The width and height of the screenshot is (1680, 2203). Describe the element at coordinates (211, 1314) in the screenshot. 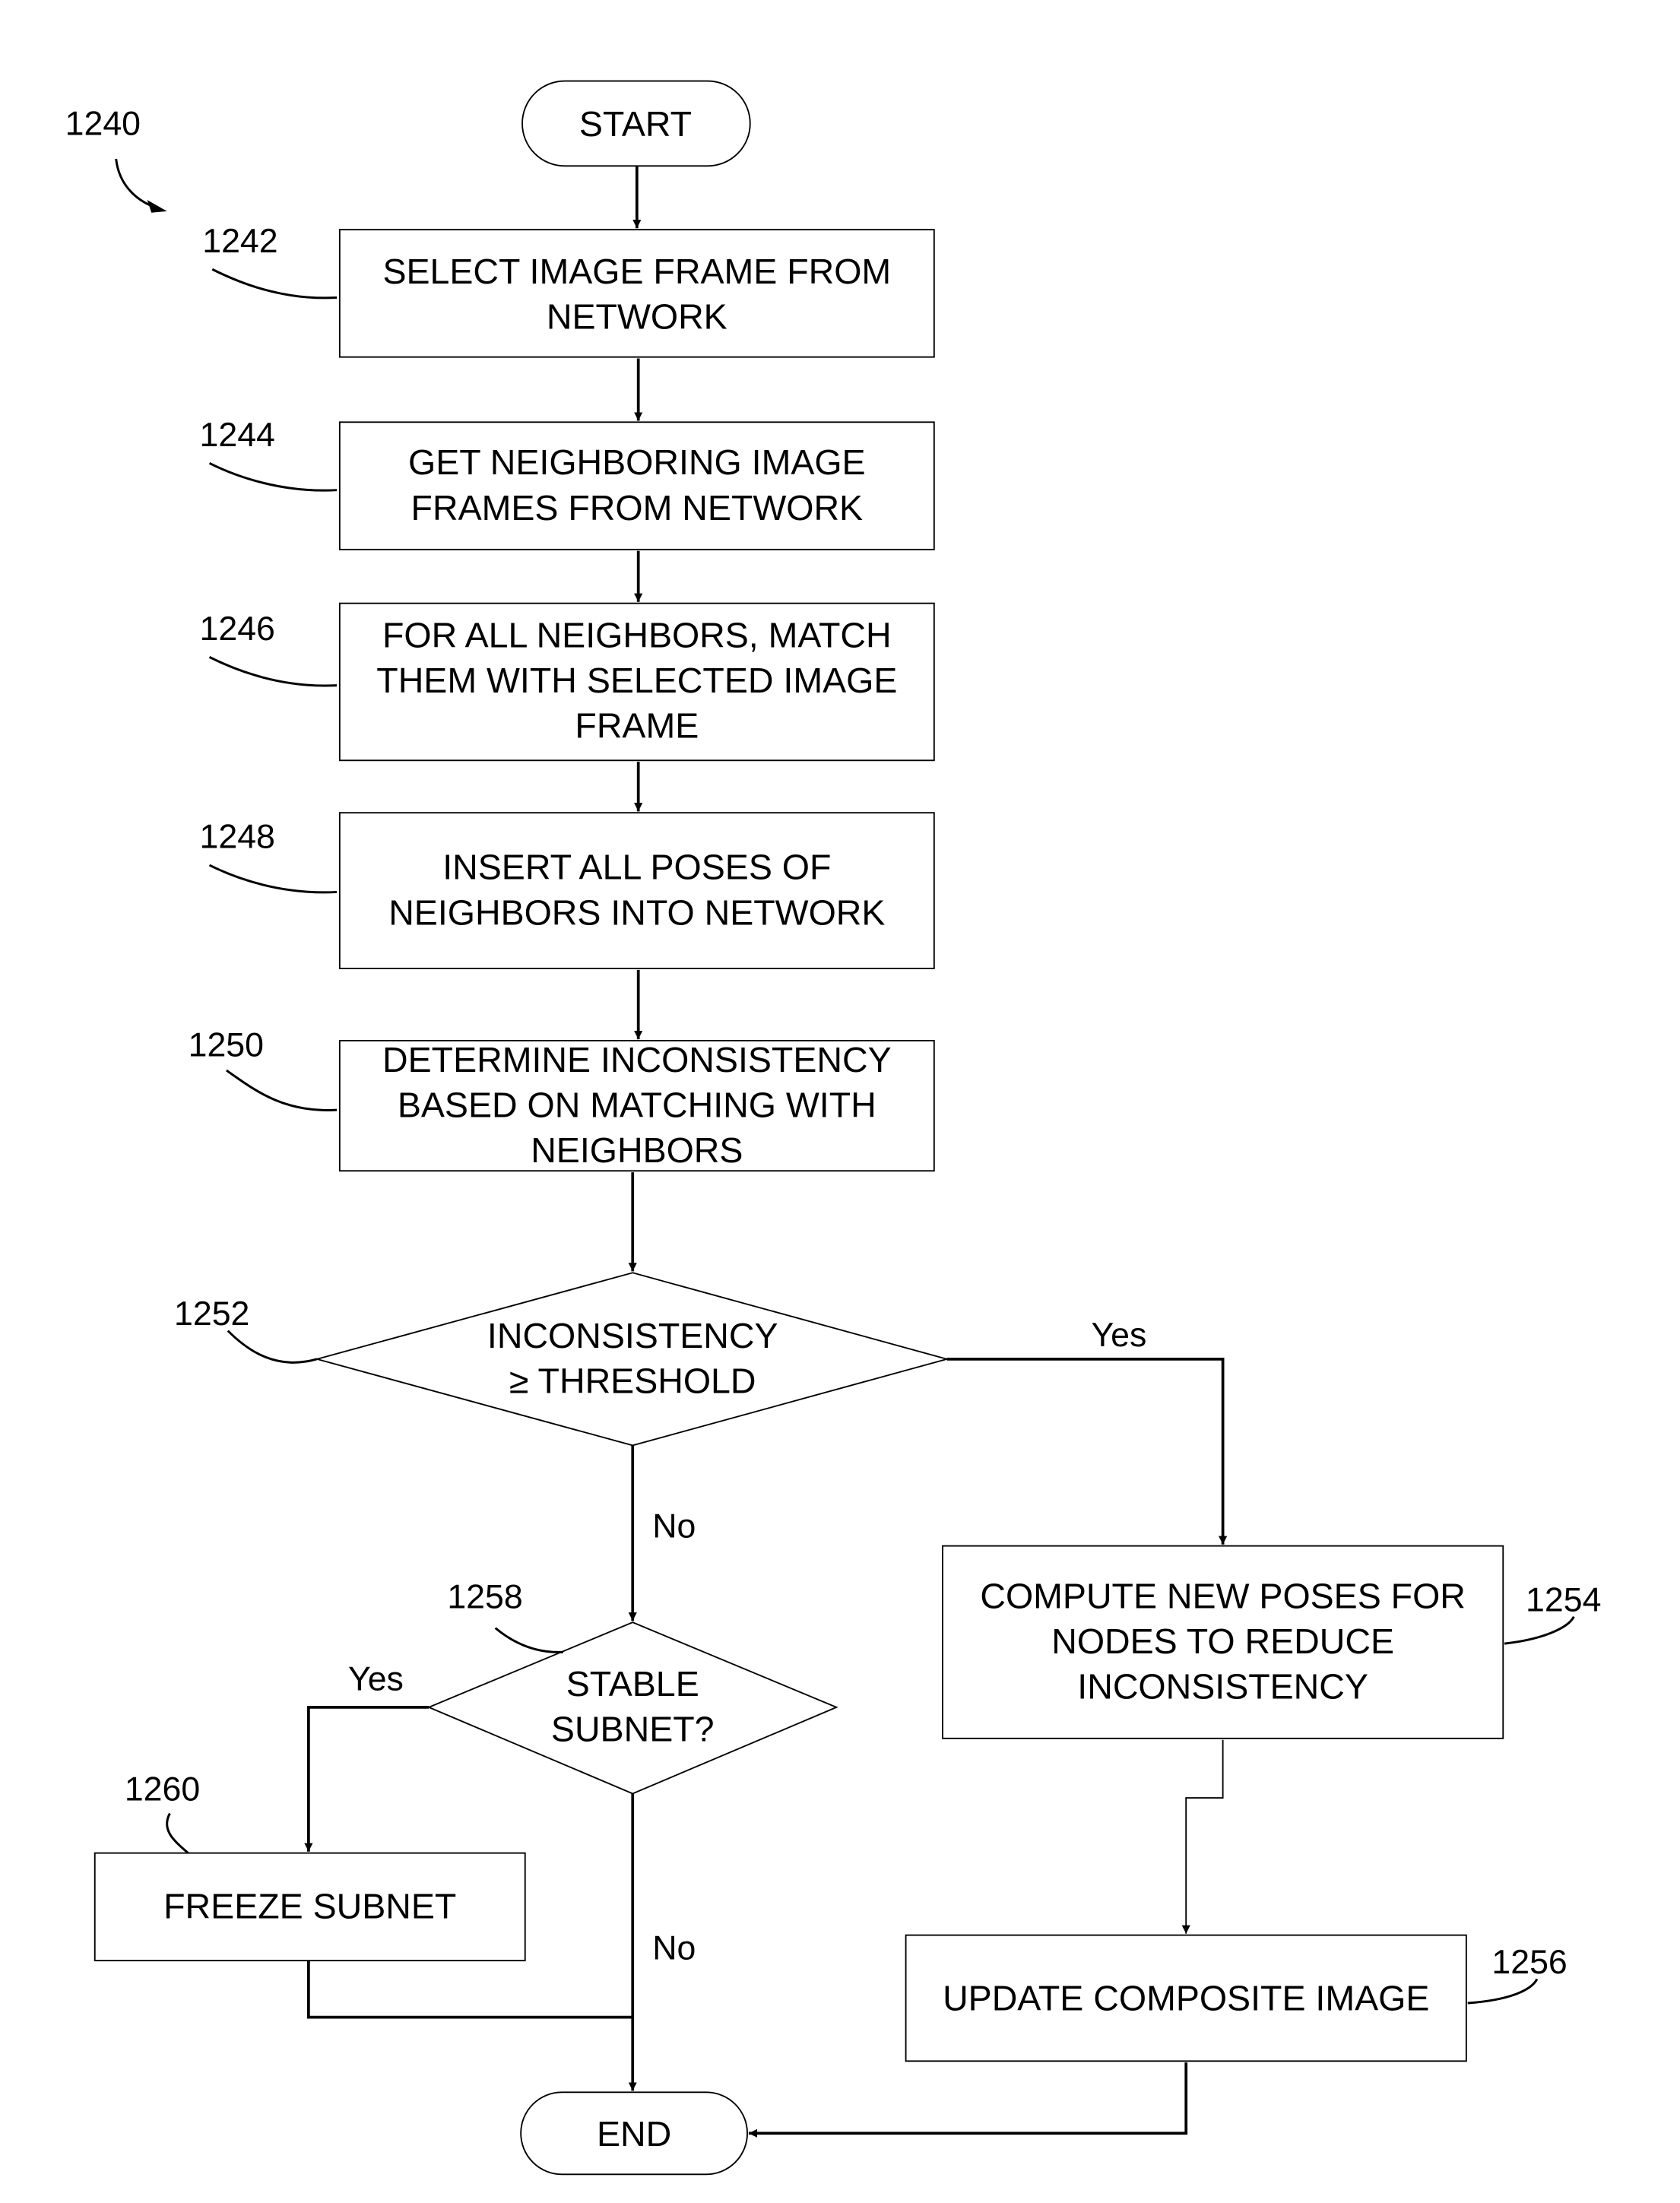

I see `ref-1252: 1252` at that location.